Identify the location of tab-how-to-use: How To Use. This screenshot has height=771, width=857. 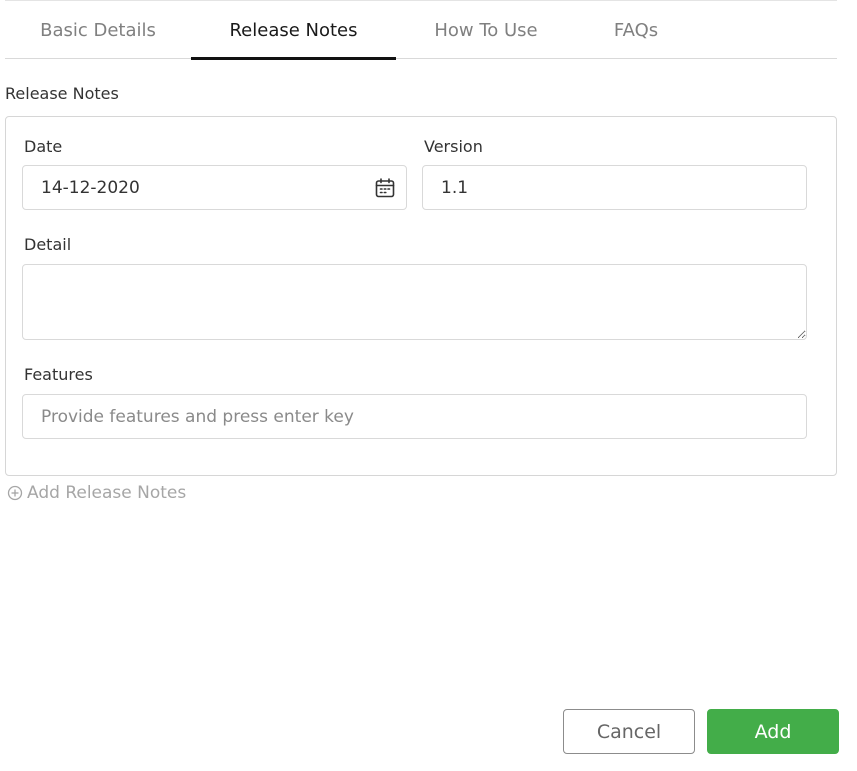
(486, 30).